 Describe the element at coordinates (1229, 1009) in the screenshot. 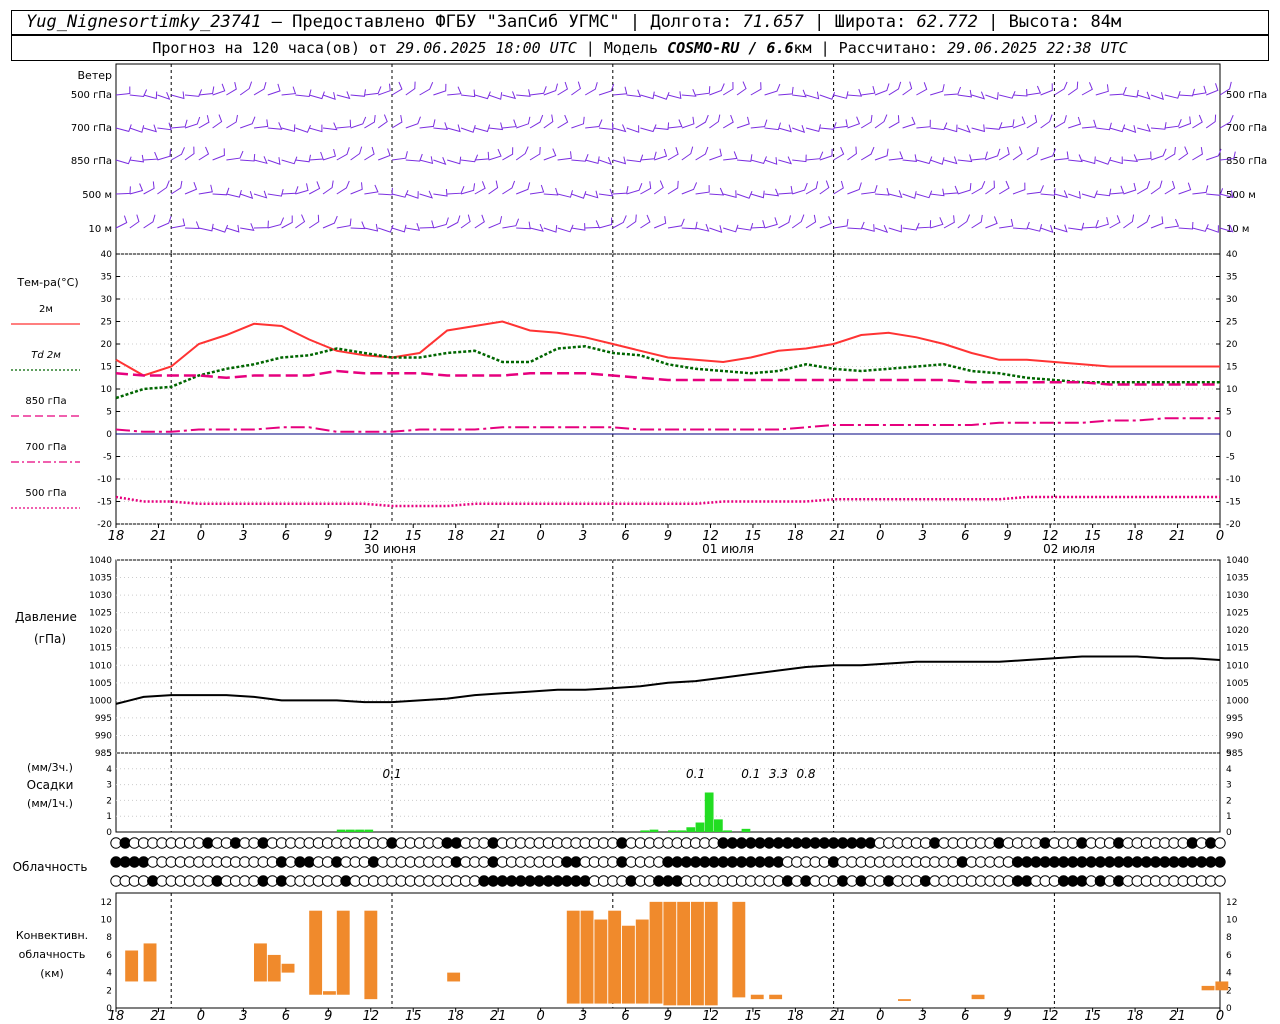

I see `convective-tick-label: 0` at that location.